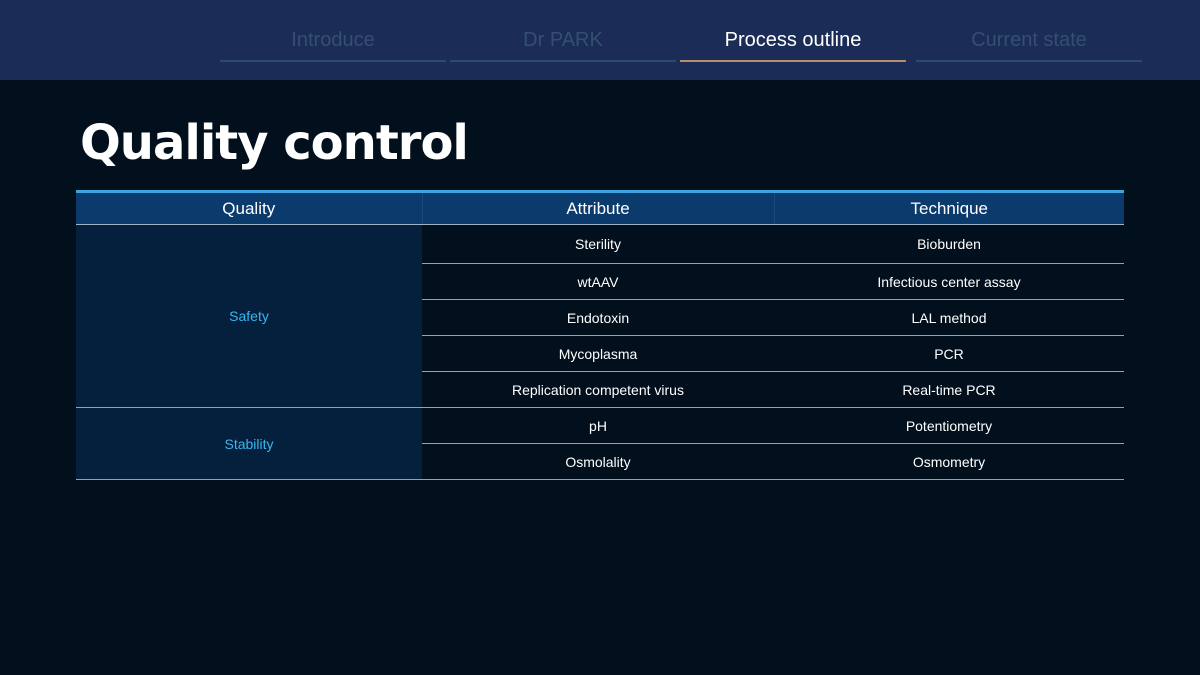 This screenshot has width=1200, height=675. What do you see at coordinates (333, 42) in the screenshot?
I see `tab-introduce: Introduce` at bounding box center [333, 42].